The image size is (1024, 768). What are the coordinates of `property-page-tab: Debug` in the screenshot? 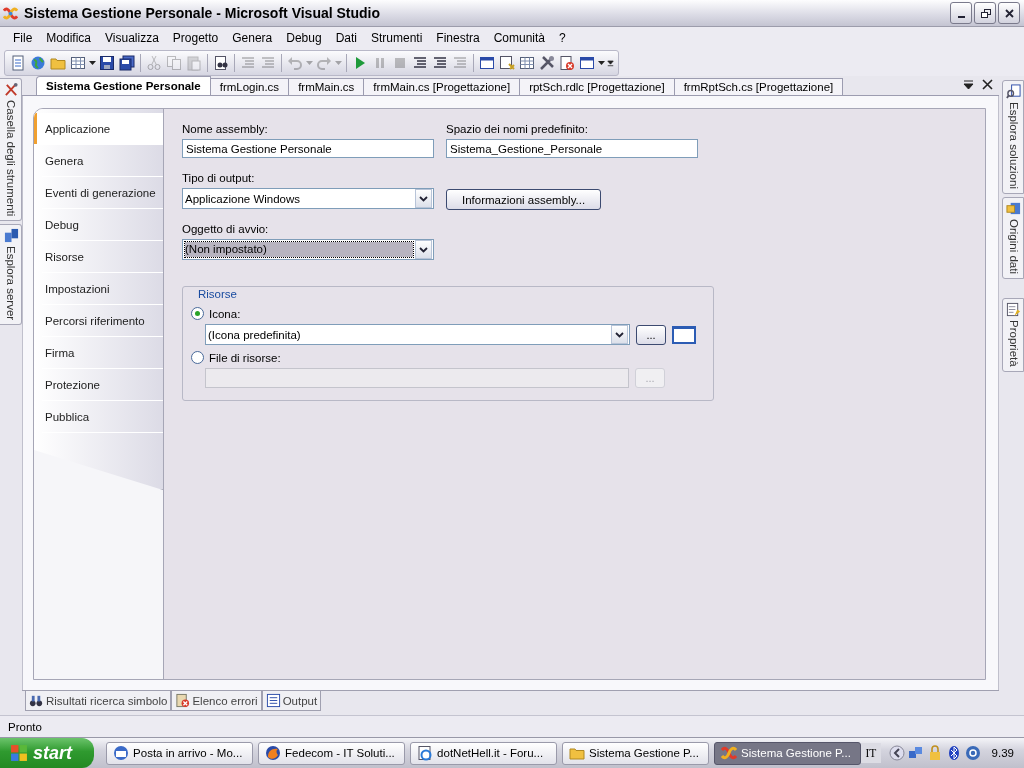 It's located at (102, 225).